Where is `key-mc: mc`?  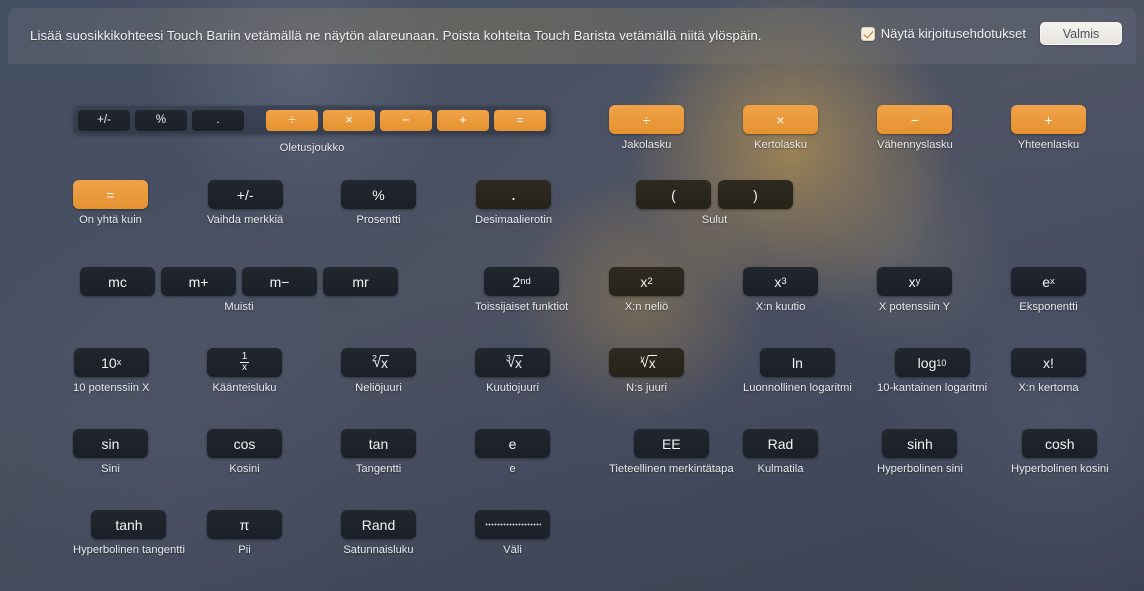
key-mc: mc is located at coordinates (117, 281).